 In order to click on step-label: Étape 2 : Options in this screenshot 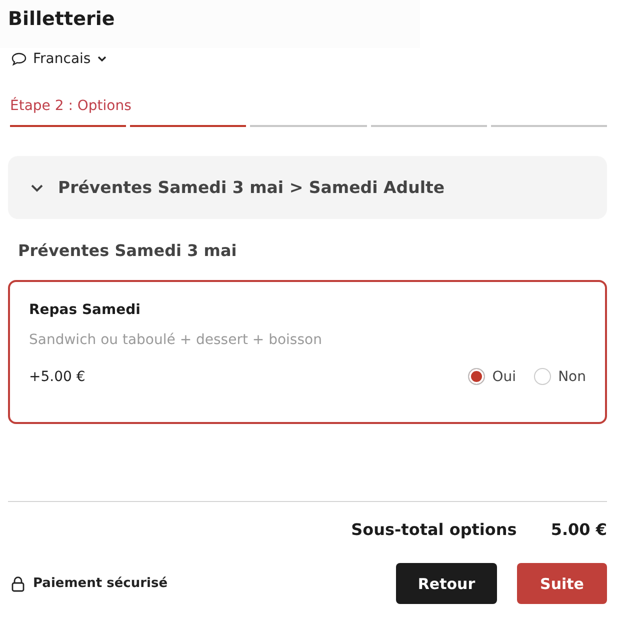, I will do `click(71, 107)`.